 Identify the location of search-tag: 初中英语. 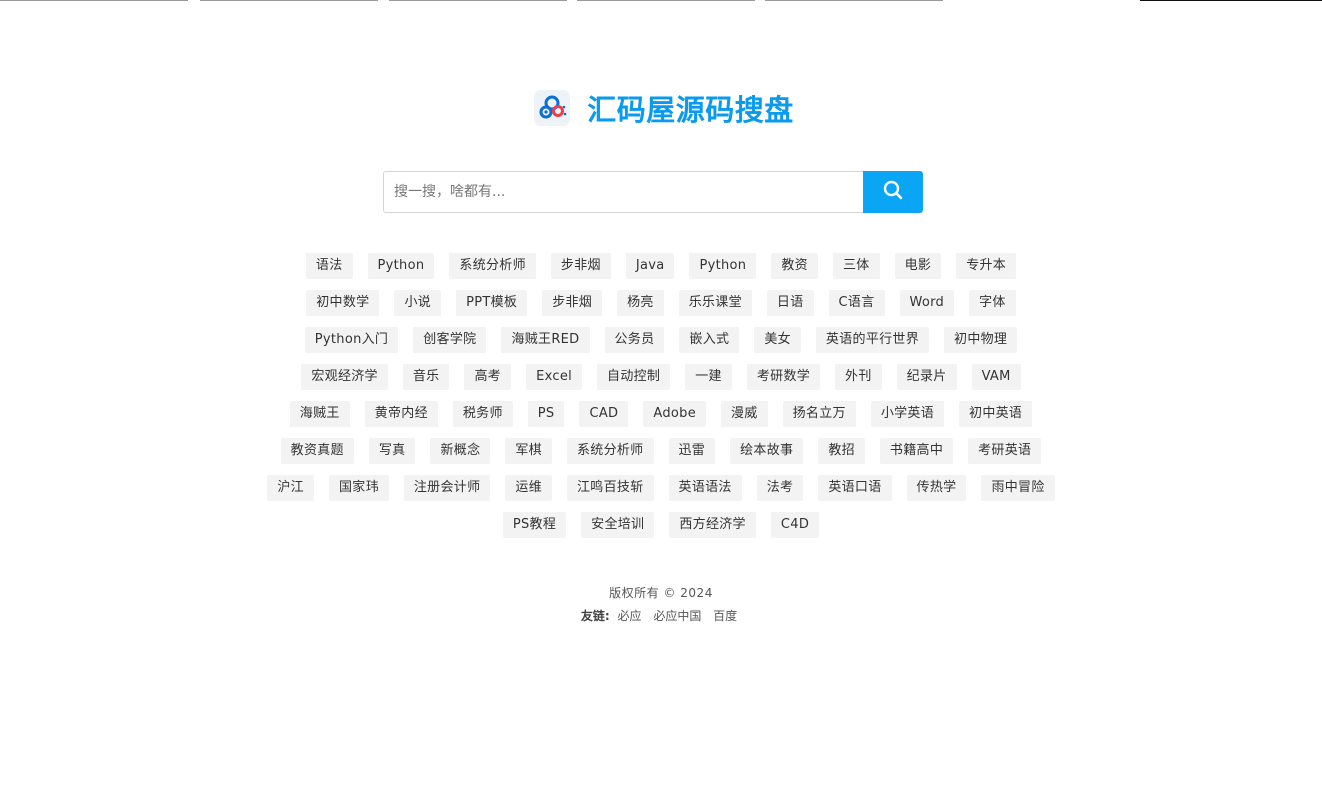
(996, 414).